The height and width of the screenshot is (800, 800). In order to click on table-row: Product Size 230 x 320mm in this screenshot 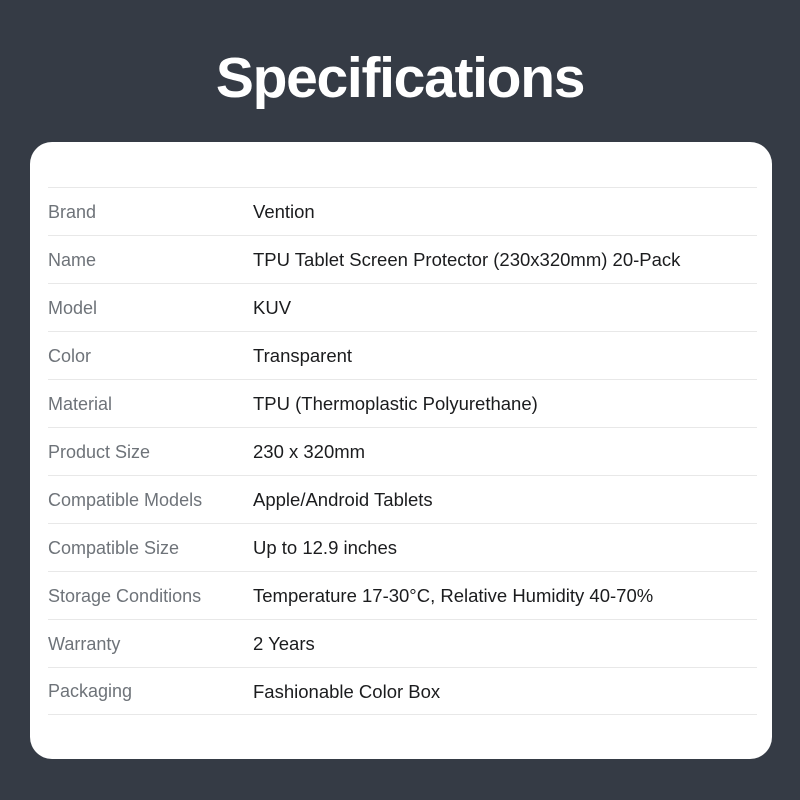, I will do `click(402, 451)`.